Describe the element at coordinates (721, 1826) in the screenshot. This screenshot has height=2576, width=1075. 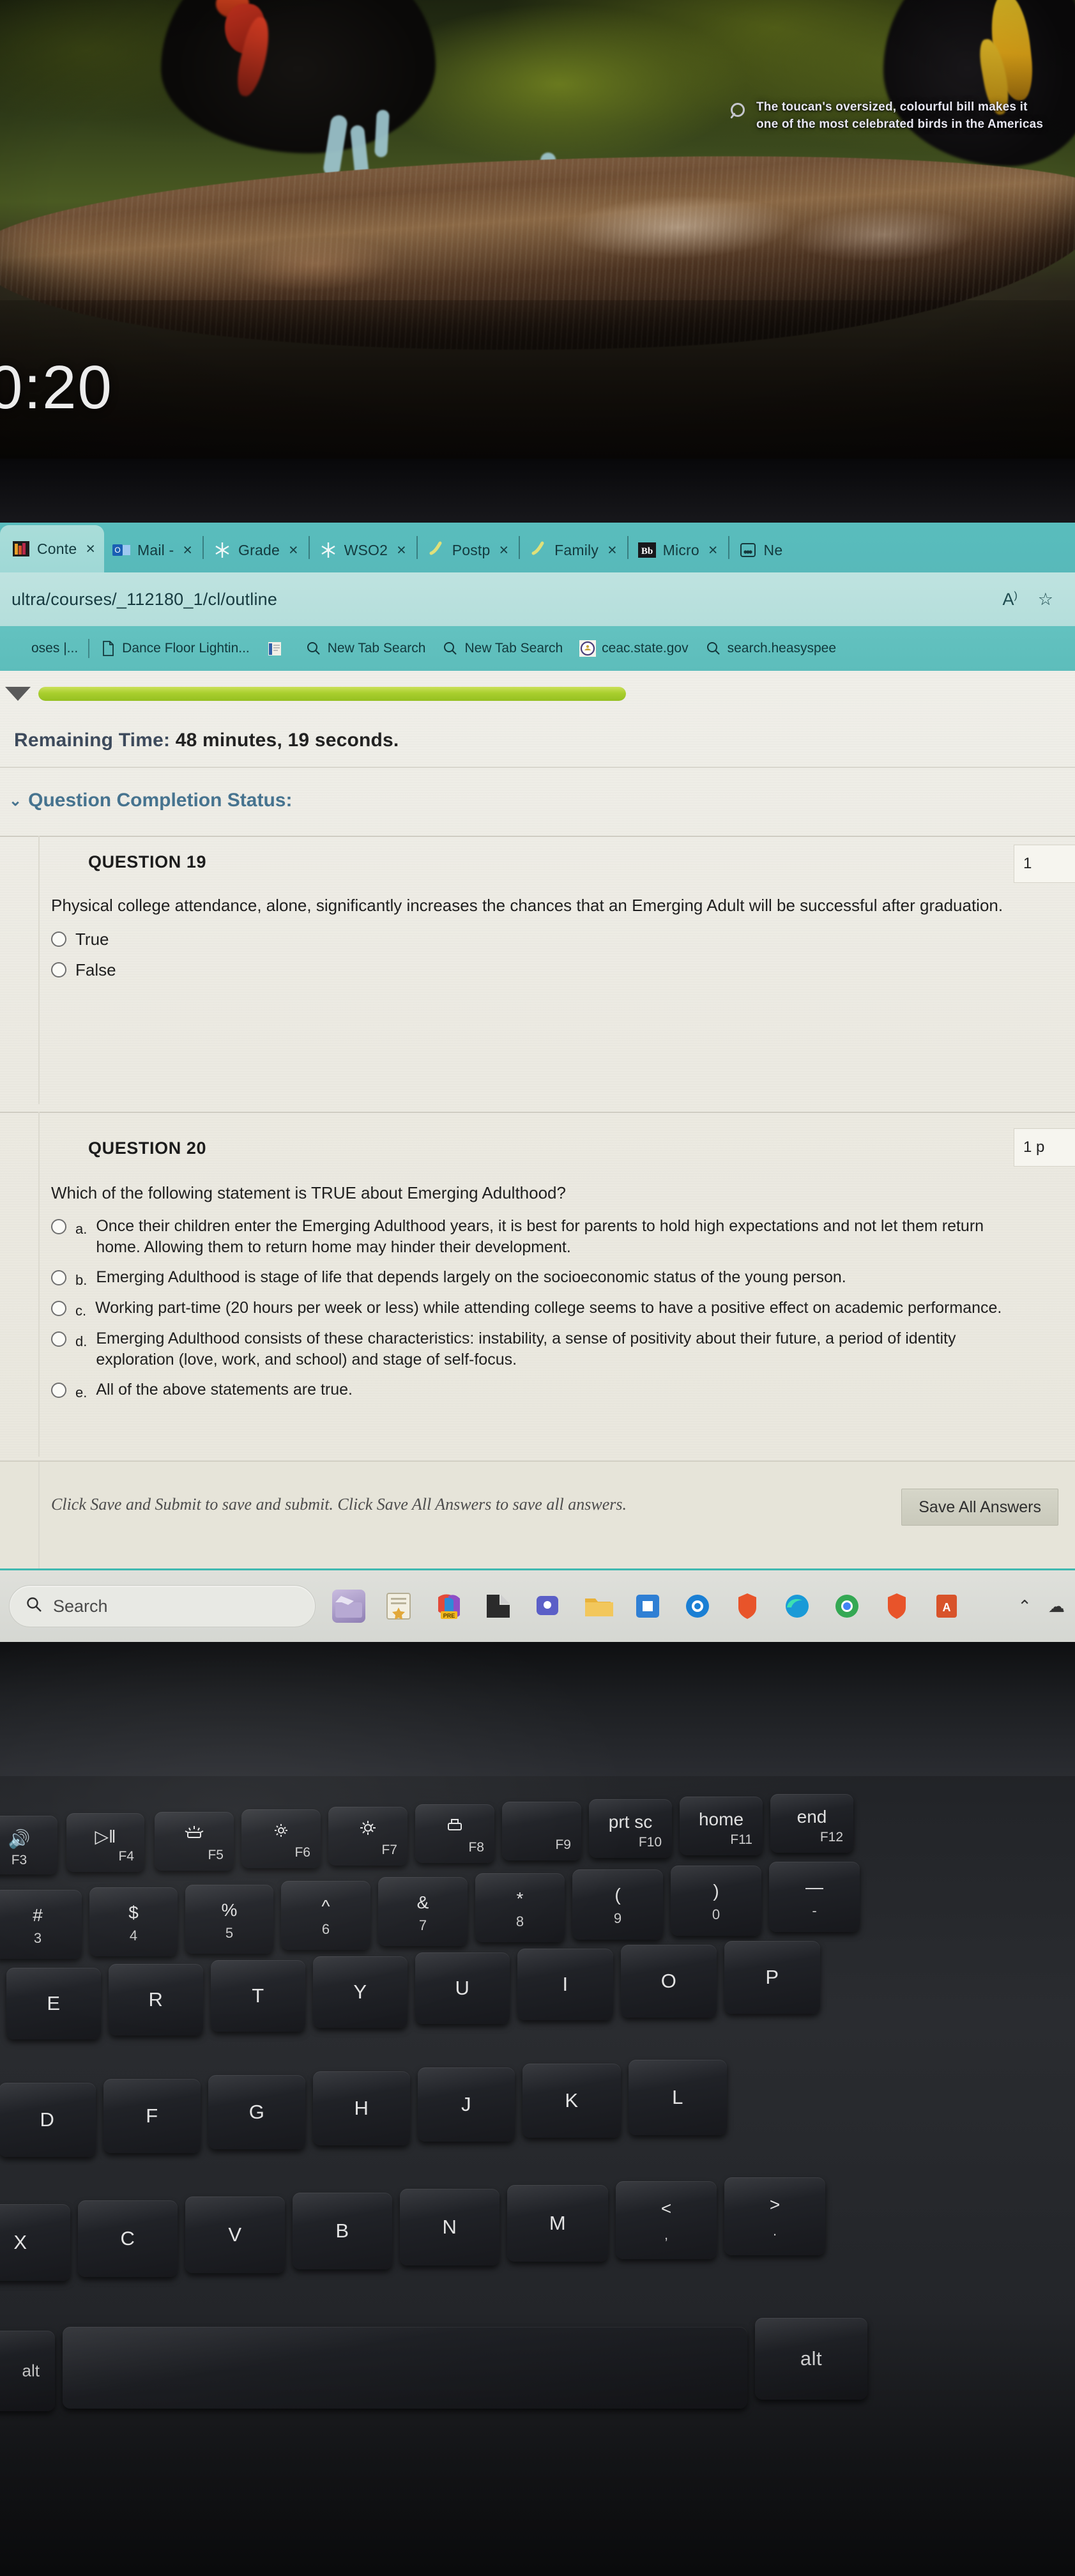
I see `key-f11: home F11` at that location.